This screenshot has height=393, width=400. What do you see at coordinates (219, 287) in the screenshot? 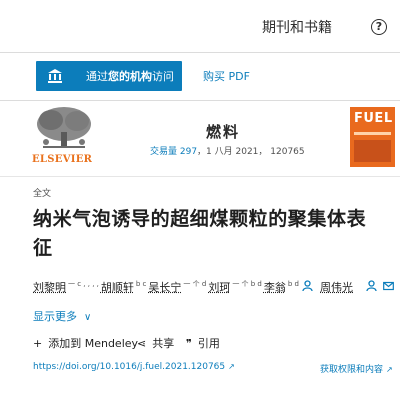
I see `author-link: 刘珂` at bounding box center [219, 287].